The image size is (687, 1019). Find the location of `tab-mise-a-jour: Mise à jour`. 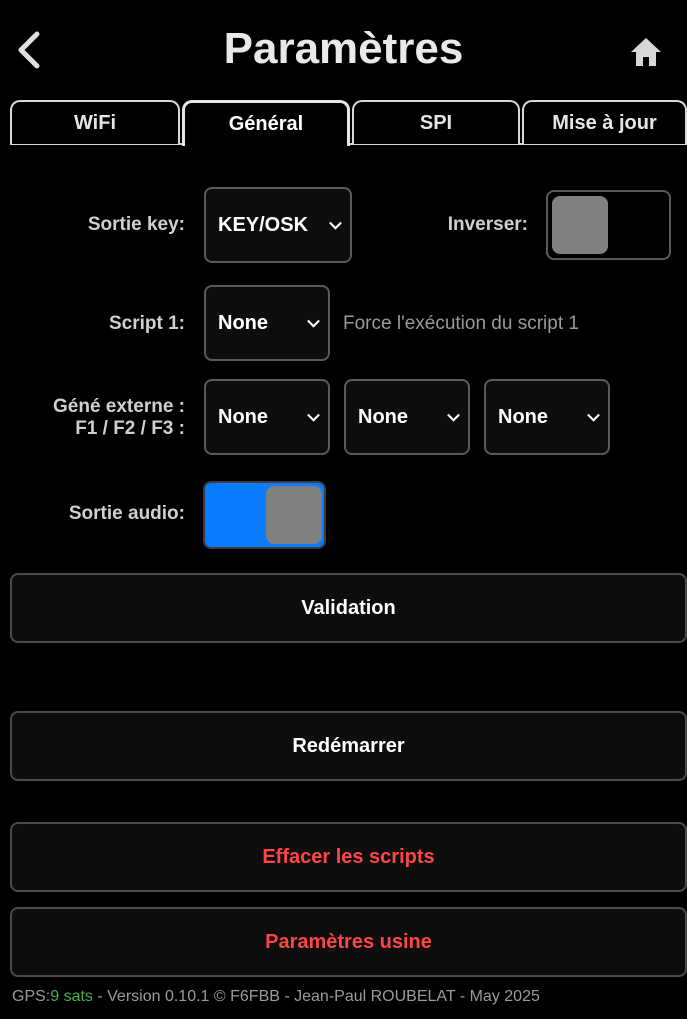

tab-mise-a-jour: Mise à jour is located at coordinates (604, 122).